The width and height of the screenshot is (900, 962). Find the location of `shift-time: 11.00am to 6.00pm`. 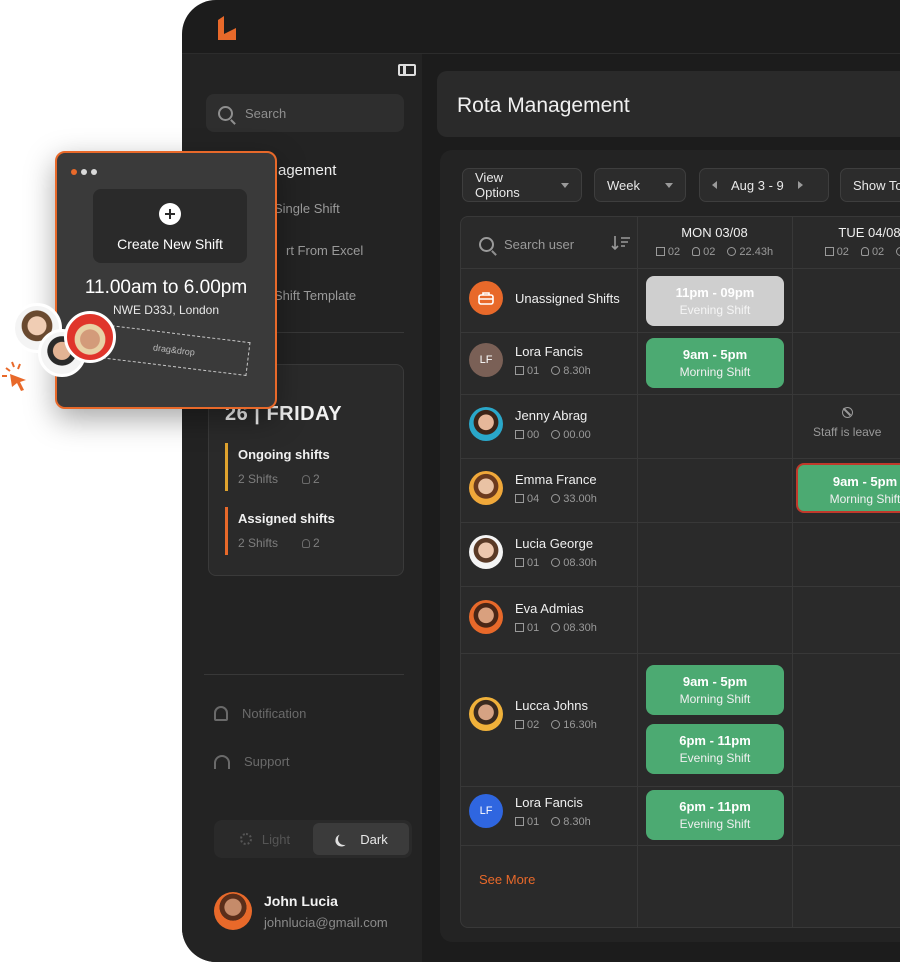

shift-time: 11.00am to 6.00pm is located at coordinates (166, 287).